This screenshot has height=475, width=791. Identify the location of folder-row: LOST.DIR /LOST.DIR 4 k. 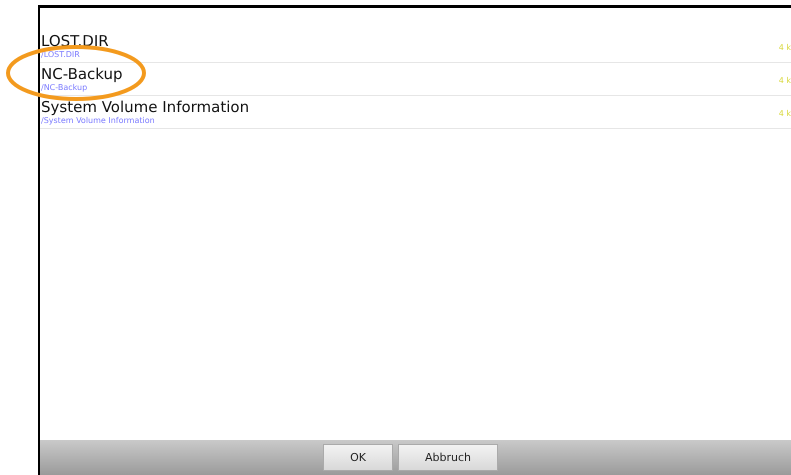
(415, 46).